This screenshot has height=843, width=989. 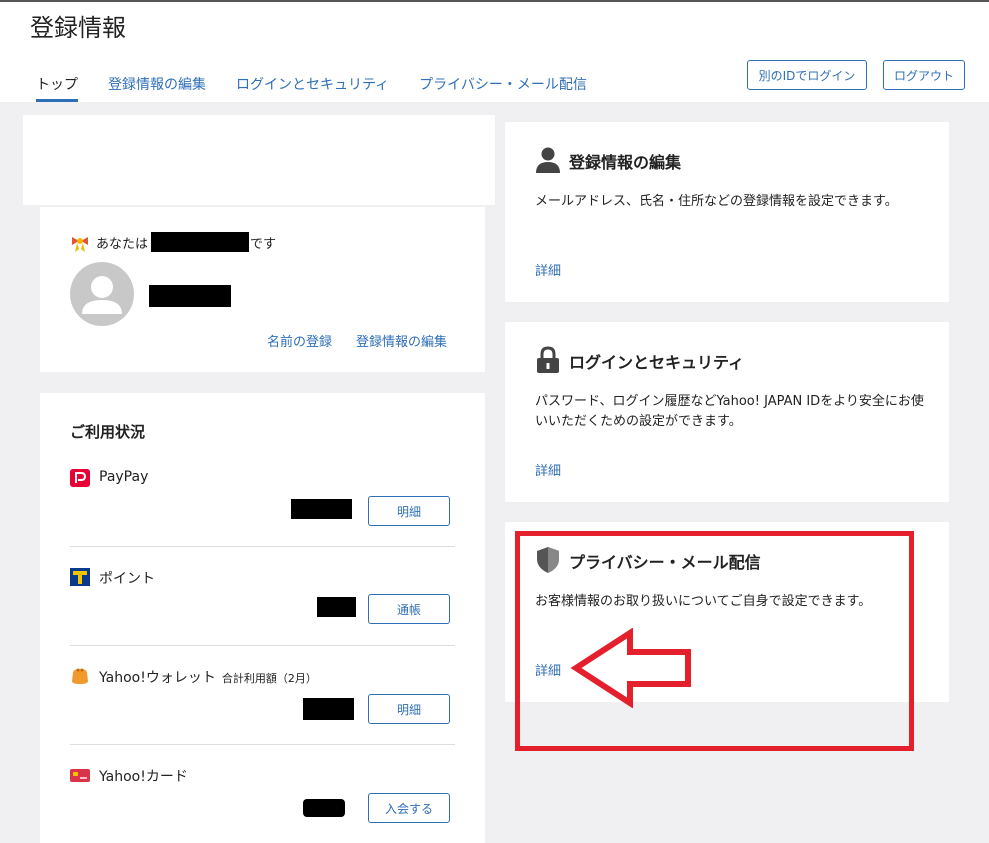 I want to click on blank-banner-area, so click(x=259, y=160).